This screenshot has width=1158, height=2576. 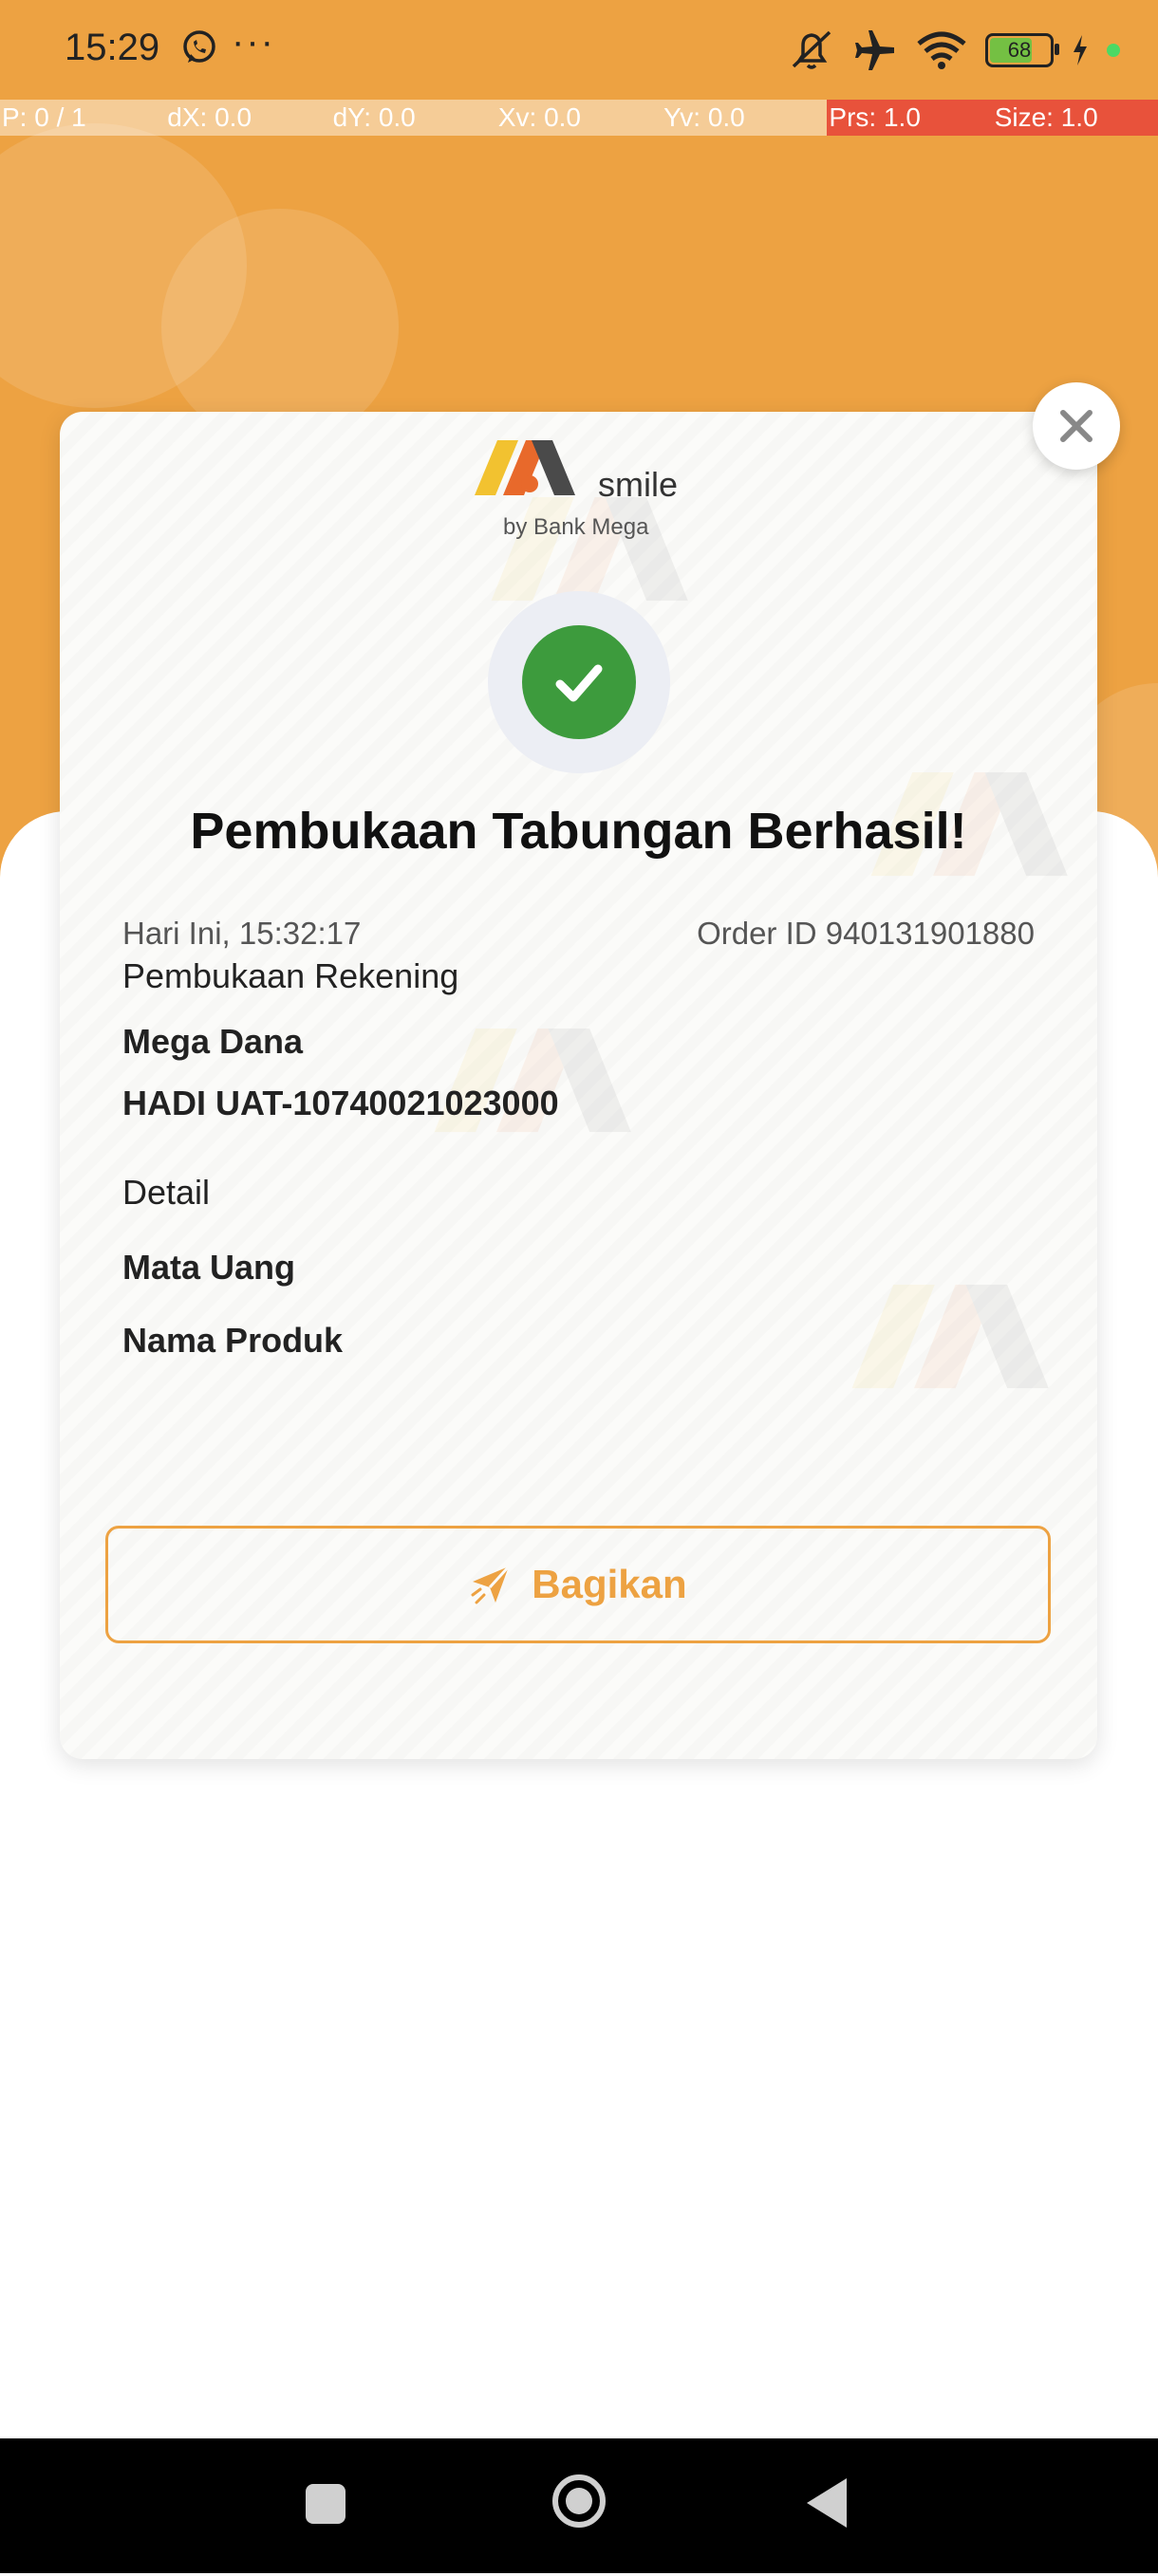 What do you see at coordinates (166, 1192) in the screenshot?
I see `detail-section-label: Detail` at bounding box center [166, 1192].